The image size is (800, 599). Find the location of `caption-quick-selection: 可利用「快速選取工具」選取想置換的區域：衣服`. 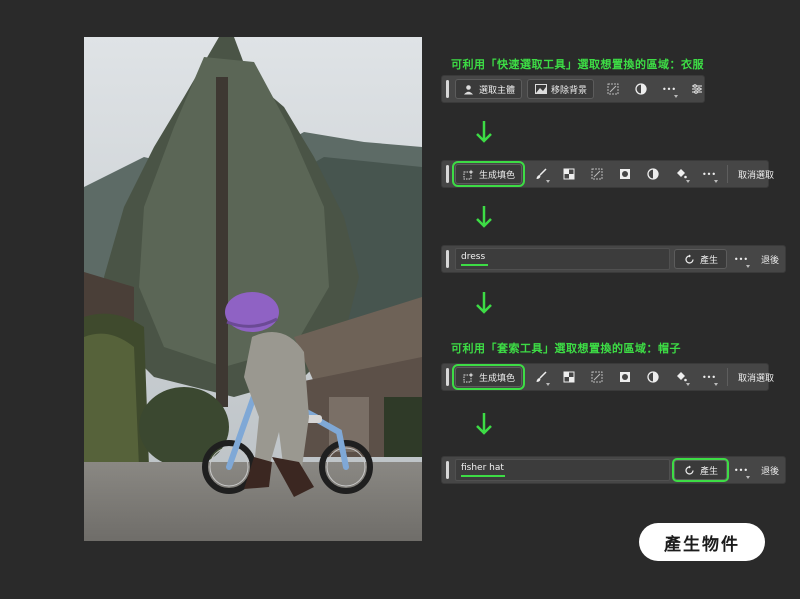

caption-quick-selection: 可利用「快速選取工具」選取想置換的區域：衣服 is located at coordinates (577, 64).